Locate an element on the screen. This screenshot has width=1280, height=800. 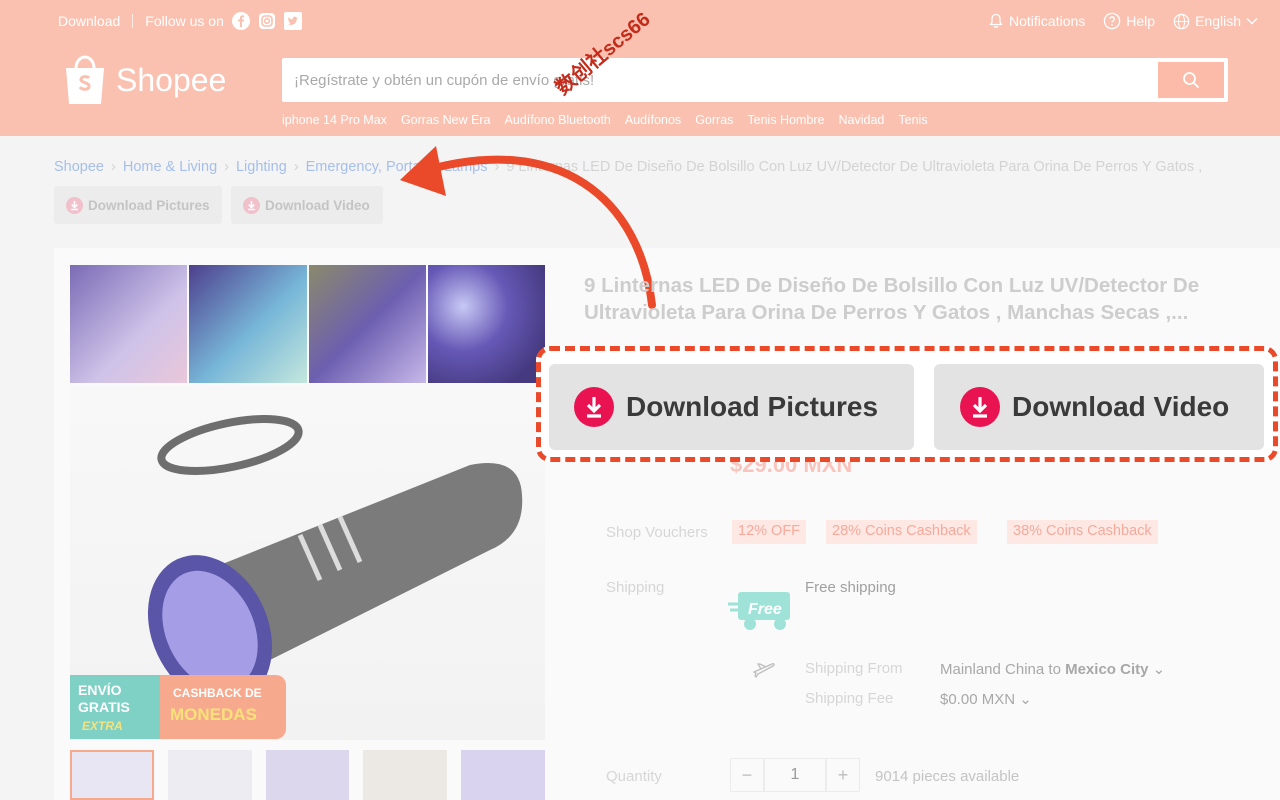
airplane-icon is located at coordinates (763, 670).